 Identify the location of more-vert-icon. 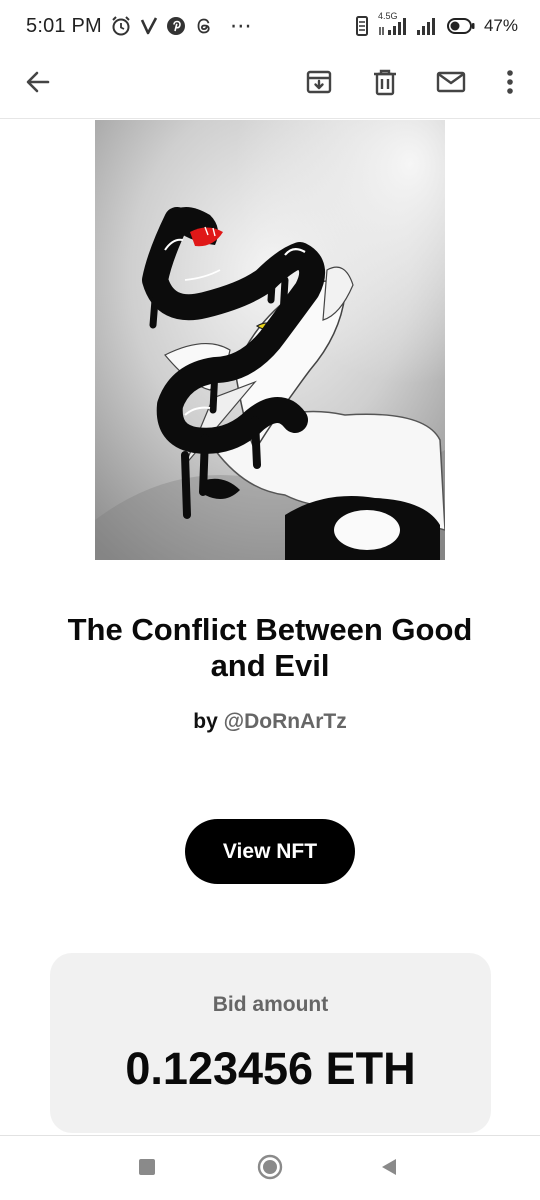
(510, 84).